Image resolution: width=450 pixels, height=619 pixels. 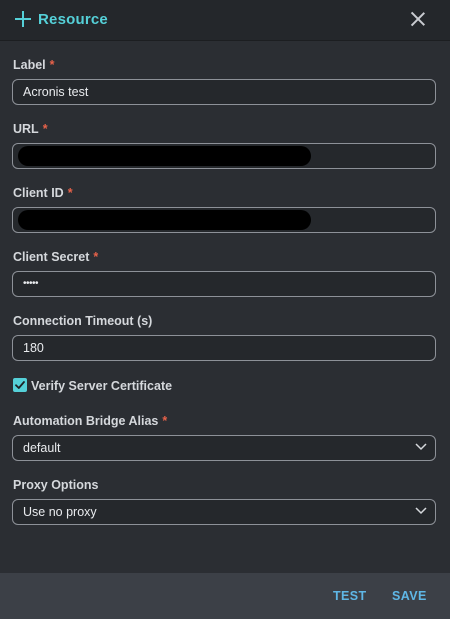 I want to click on proxy-field-text: Proxy Options, so click(x=56, y=485).